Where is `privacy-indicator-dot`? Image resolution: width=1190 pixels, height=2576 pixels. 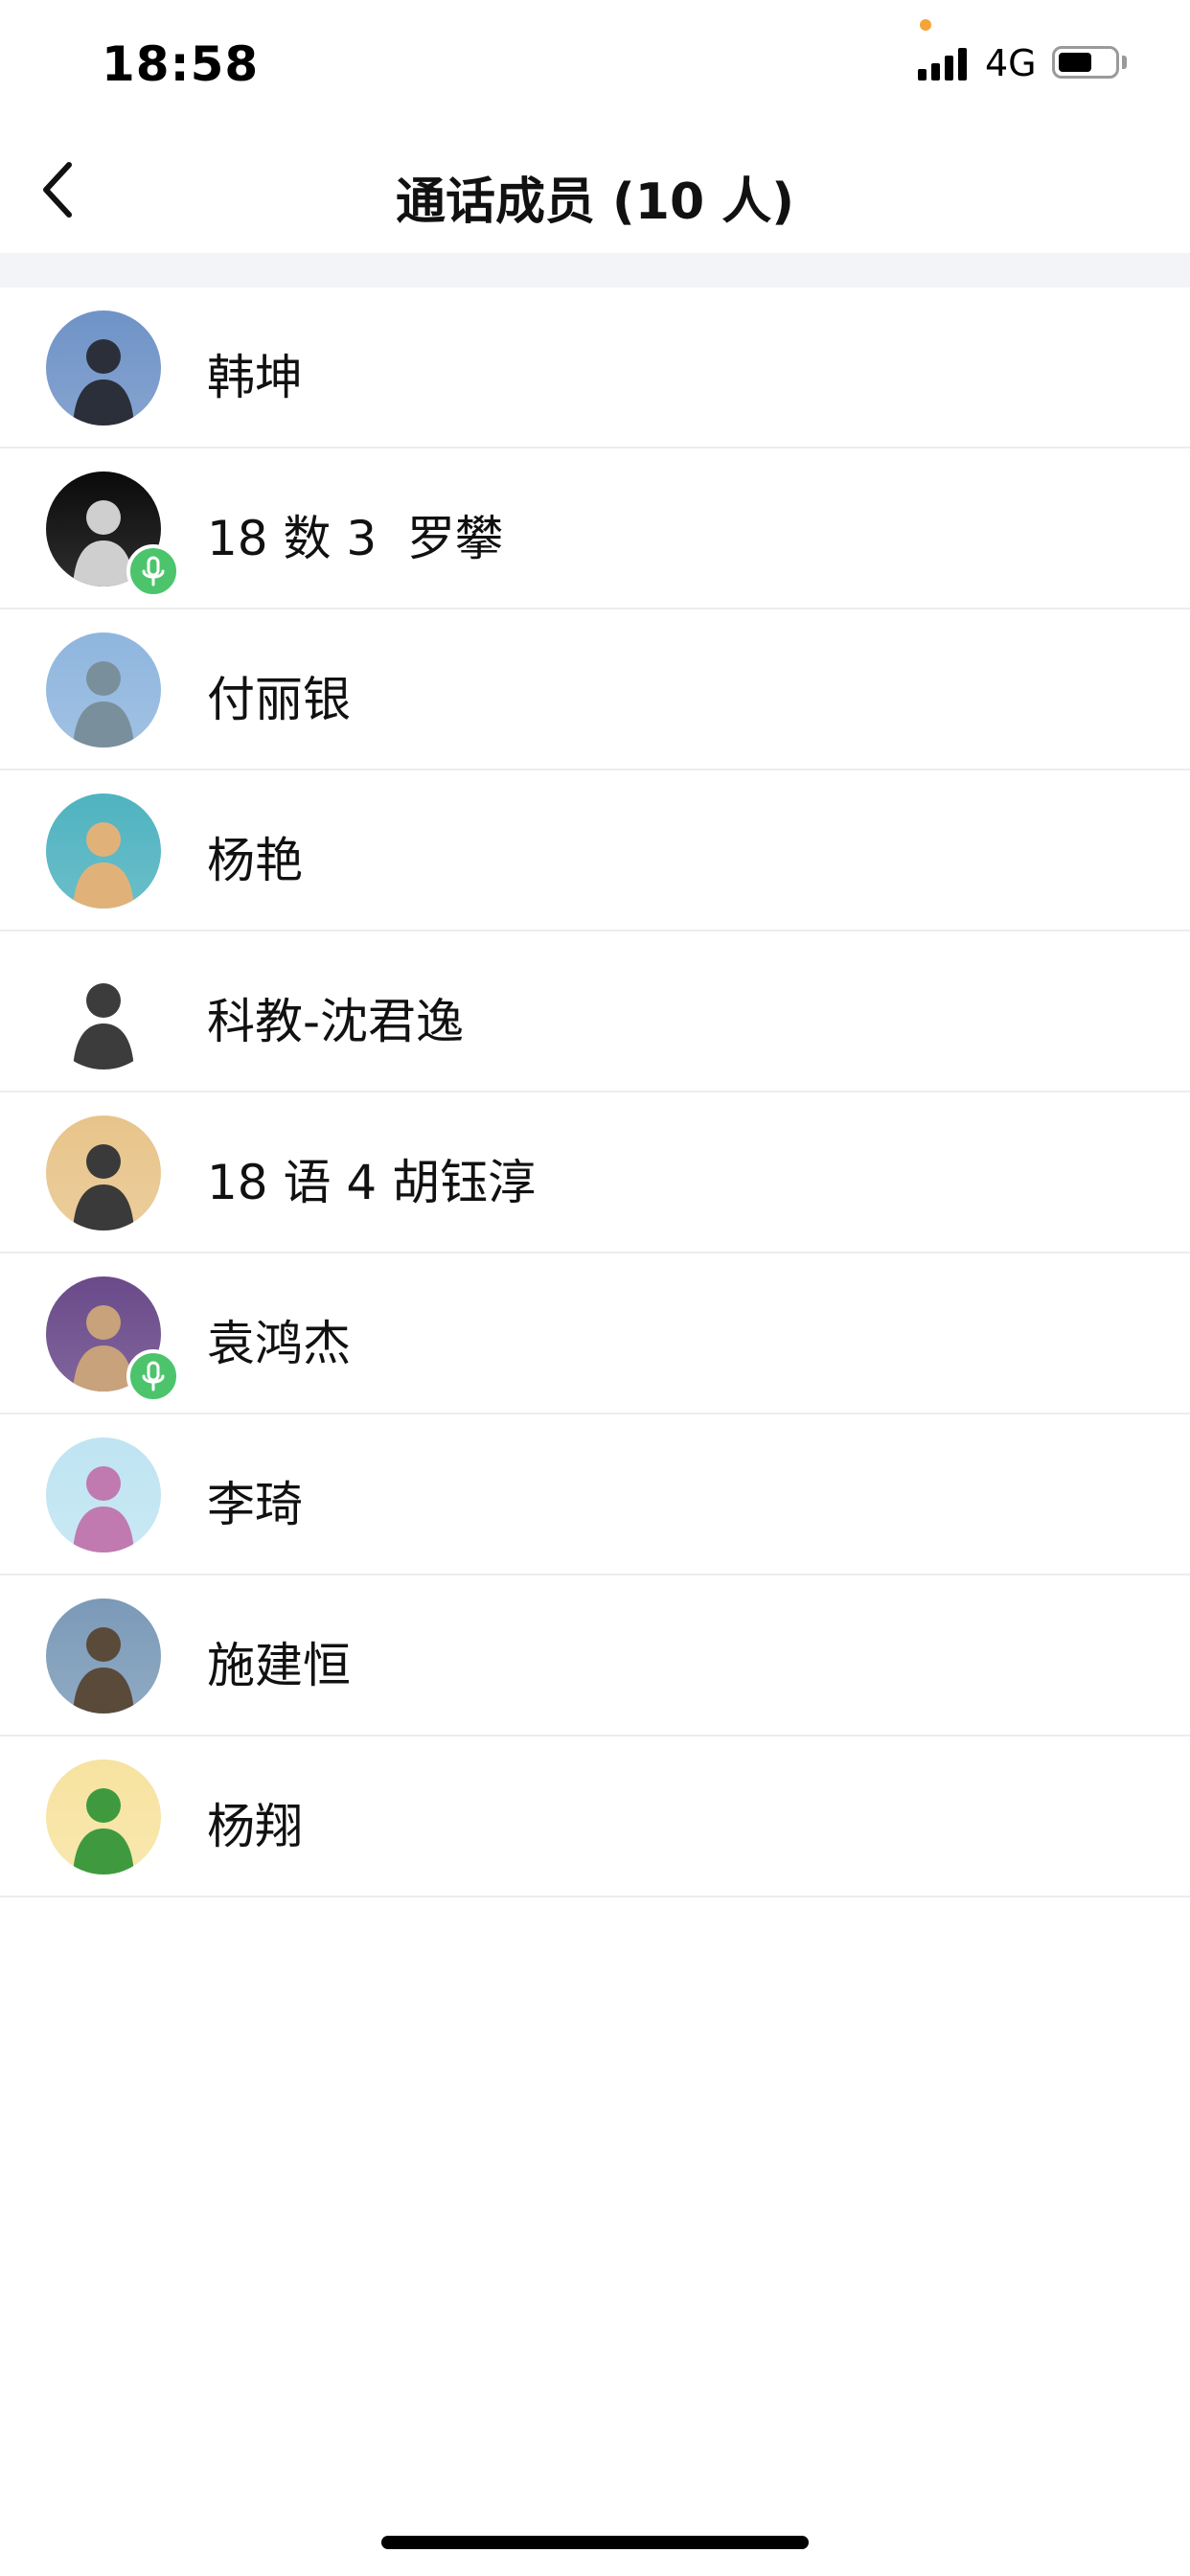 privacy-indicator-dot is located at coordinates (926, 25).